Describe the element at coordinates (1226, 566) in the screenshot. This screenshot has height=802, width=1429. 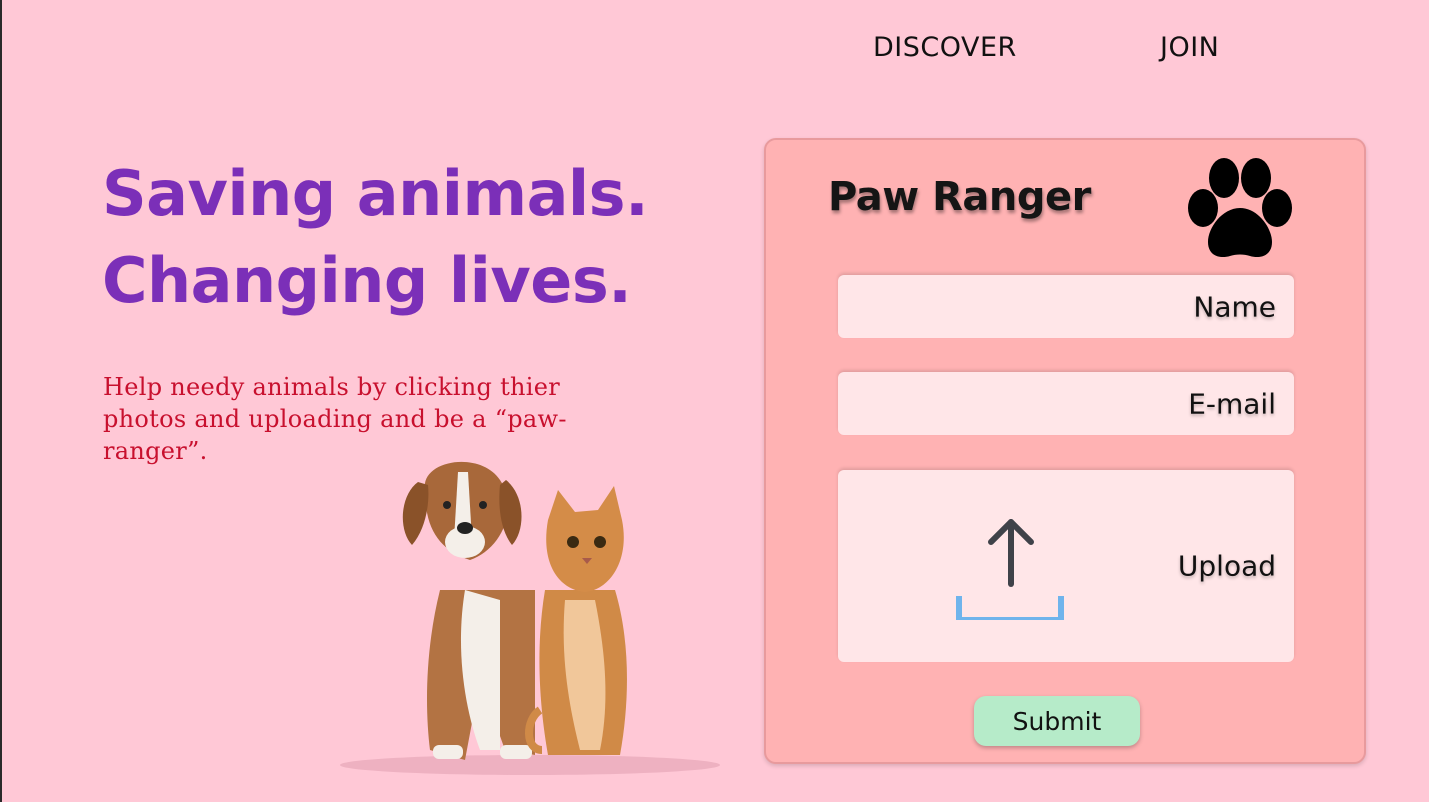
I see `upload-label: Upload` at that location.